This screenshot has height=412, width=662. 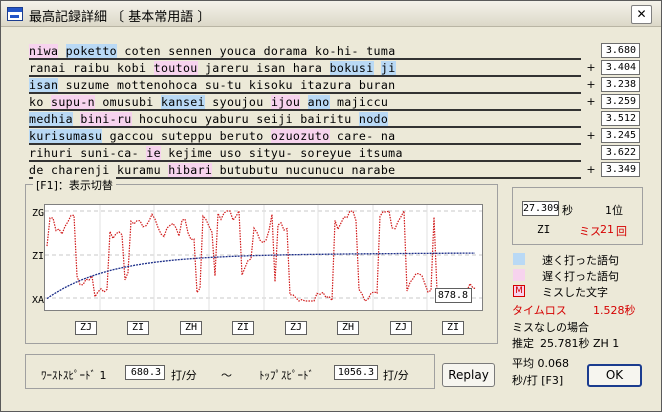 What do you see at coordinates (184, 375) in the screenshot?
I see `worst-speed-unit: 打/分` at bounding box center [184, 375].